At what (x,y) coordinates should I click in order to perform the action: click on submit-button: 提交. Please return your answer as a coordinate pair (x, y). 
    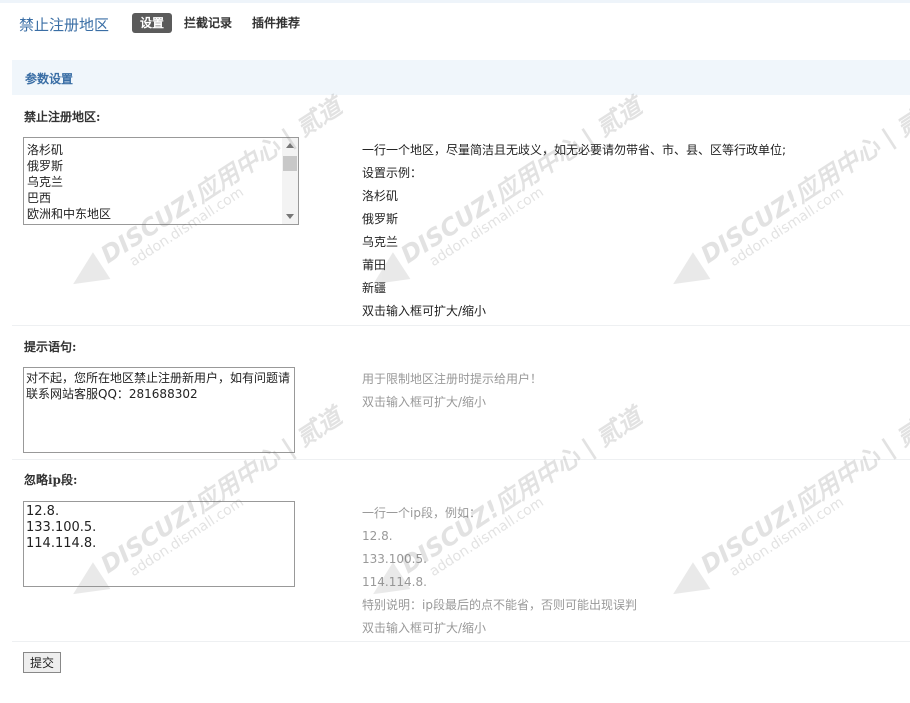
    Looking at the image, I should click on (42, 662).